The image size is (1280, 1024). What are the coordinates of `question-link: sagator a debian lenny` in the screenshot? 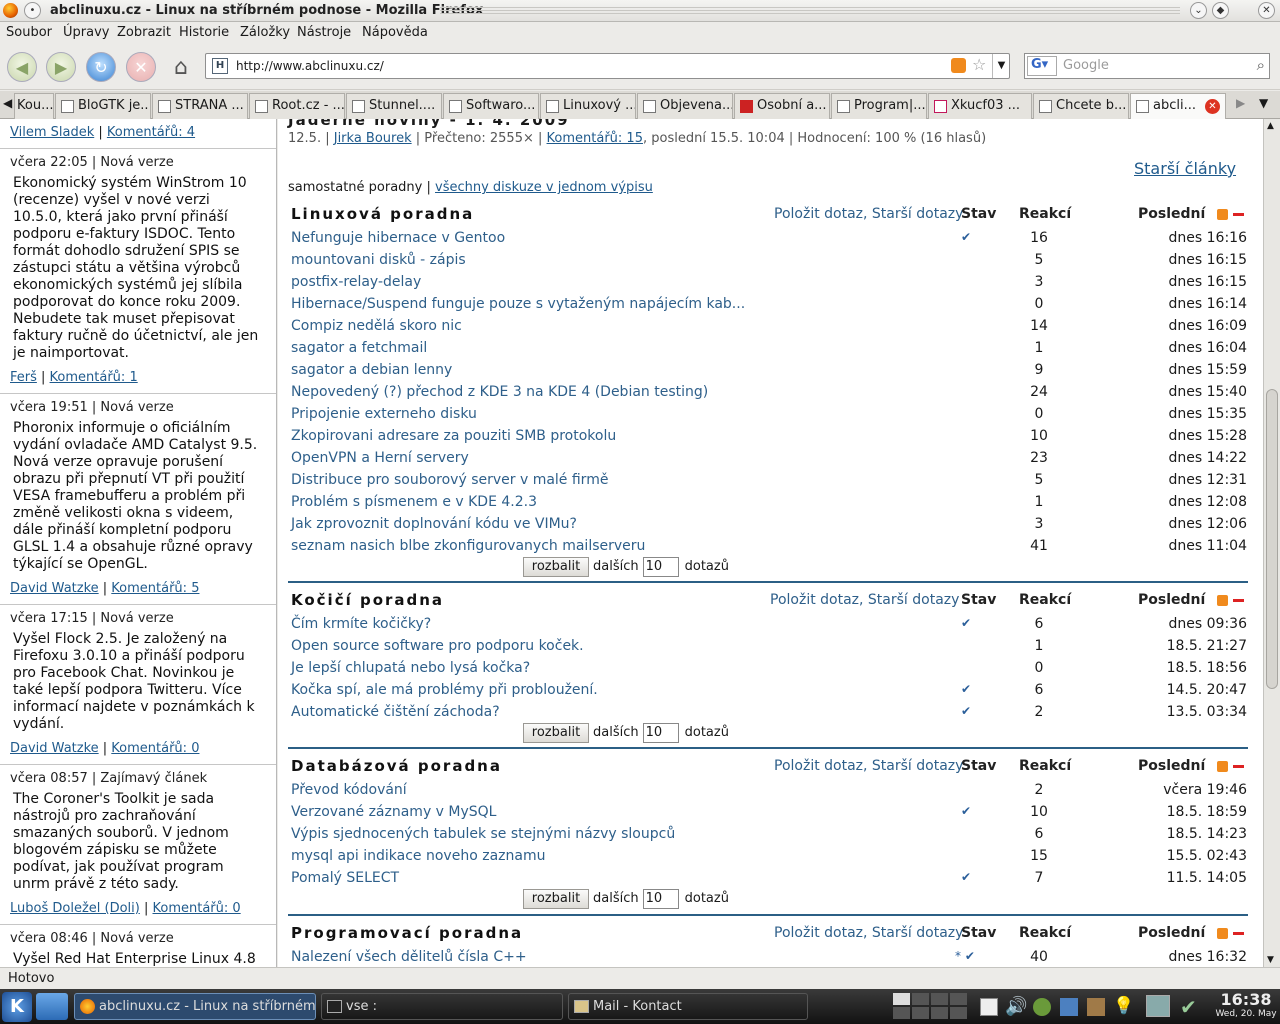 It's located at (371, 370).